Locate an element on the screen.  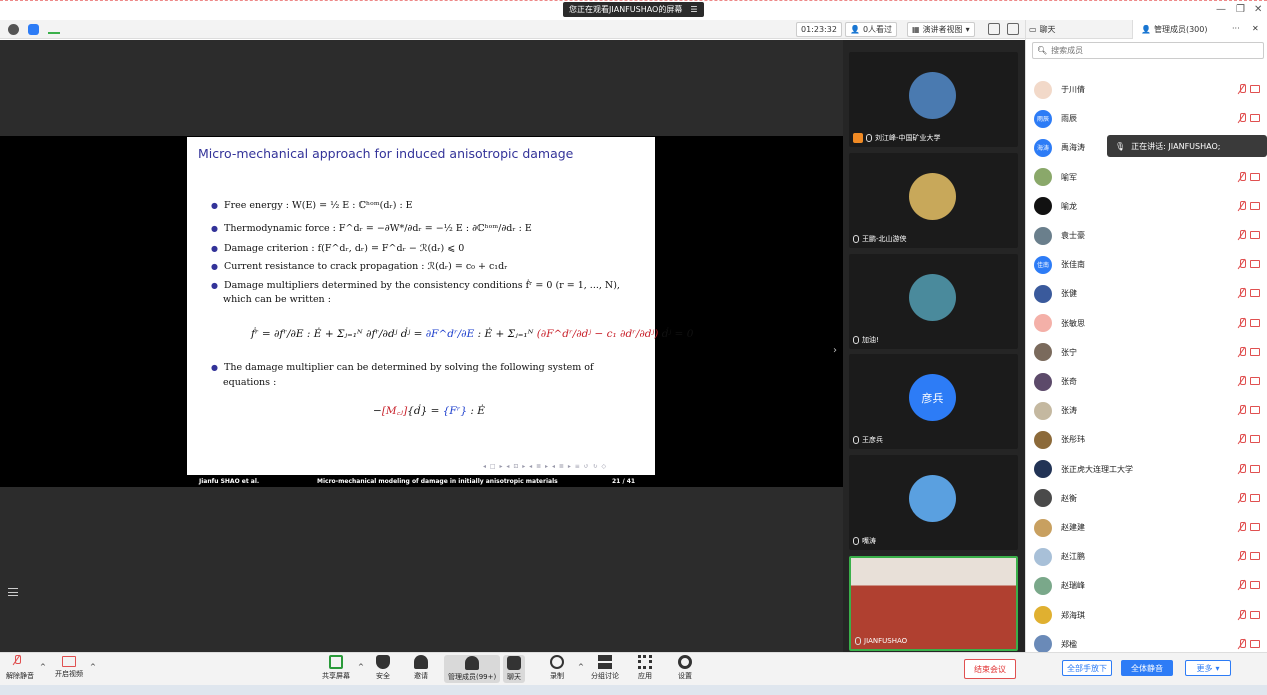
video-tile: JIANFUSHAO is located at coordinates (933, 603).